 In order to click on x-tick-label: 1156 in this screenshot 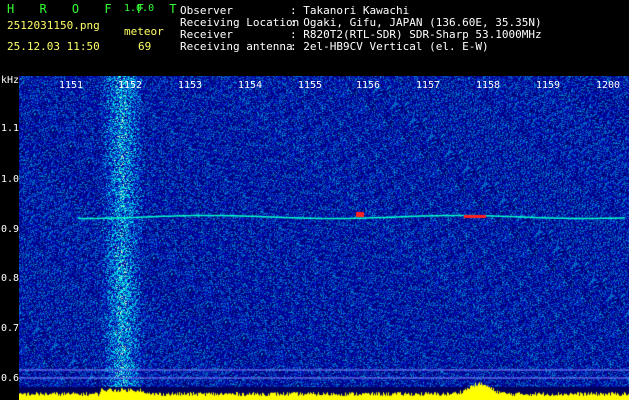, I will do `click(368, 85)`.